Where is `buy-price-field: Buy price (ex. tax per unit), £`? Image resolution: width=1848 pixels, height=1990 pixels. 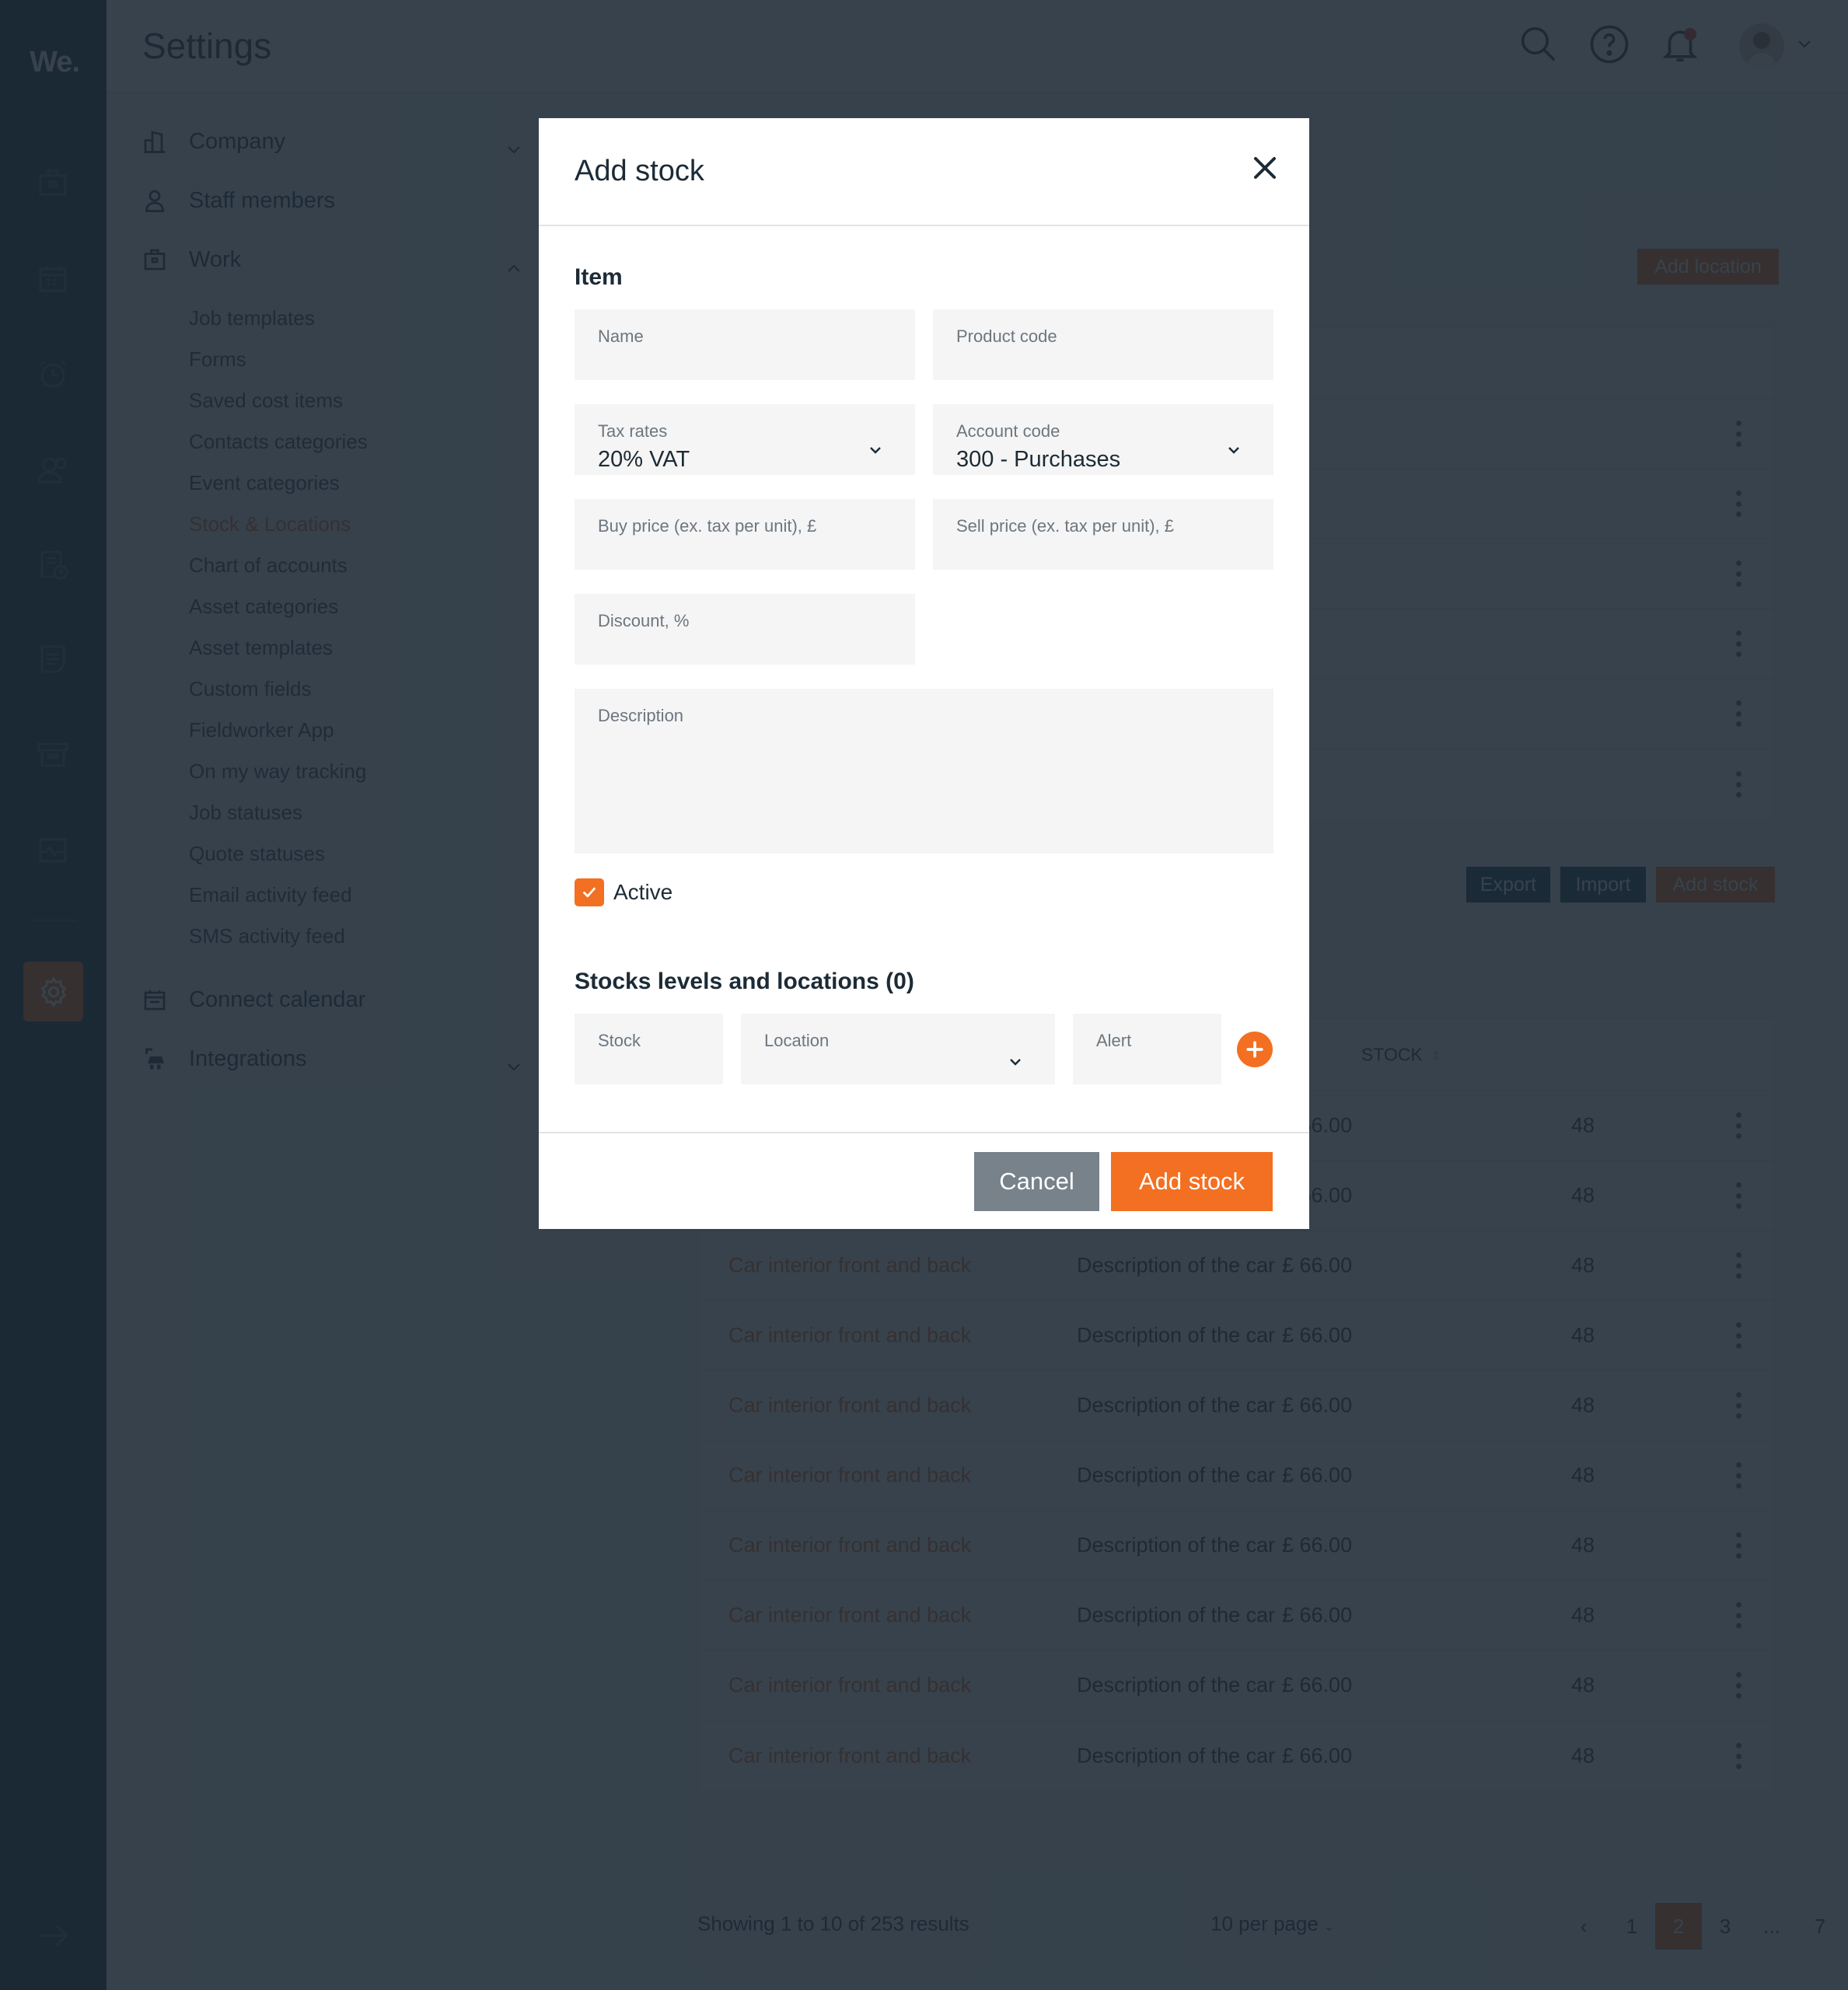
buy-price-field: Buy price (ex. tax per unit), £ is located at coordinates (745, 534).